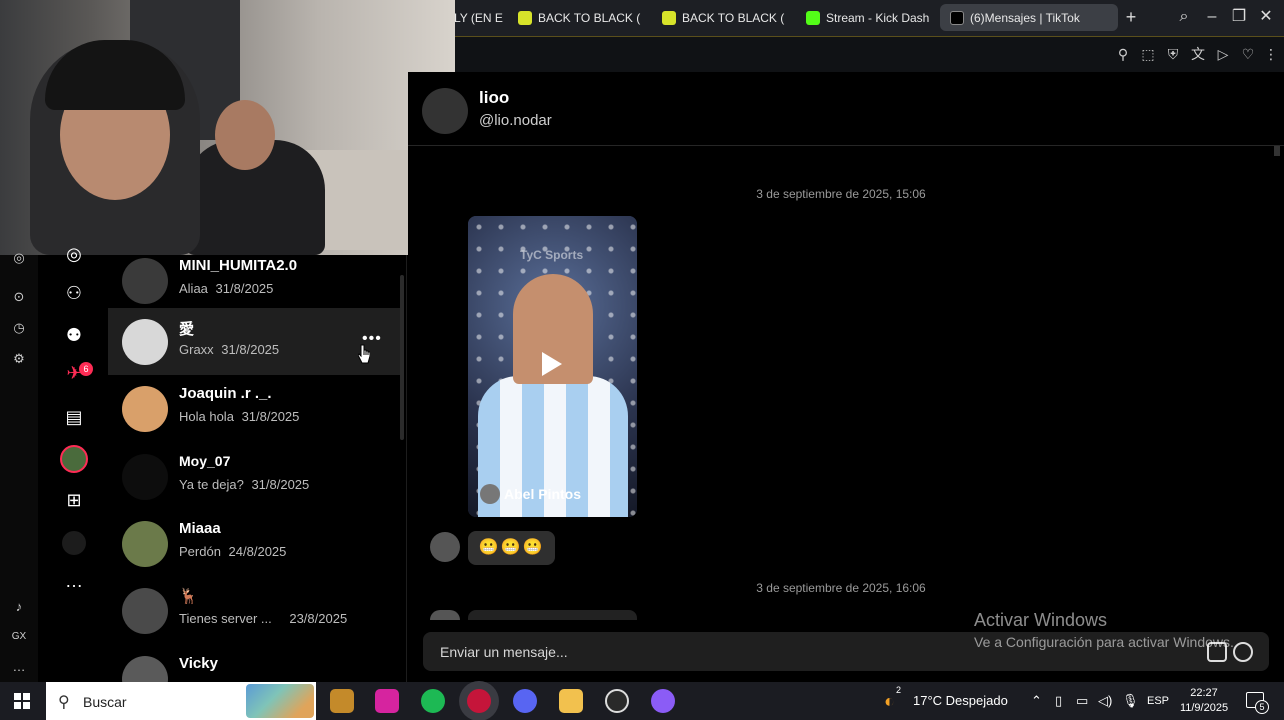 The image size is (1284, 720). What do you see at coordinates (181, 701) in the screenshot?
I see `taskbar-search: ⚲ Buscar` at bounding box center [181, 701].